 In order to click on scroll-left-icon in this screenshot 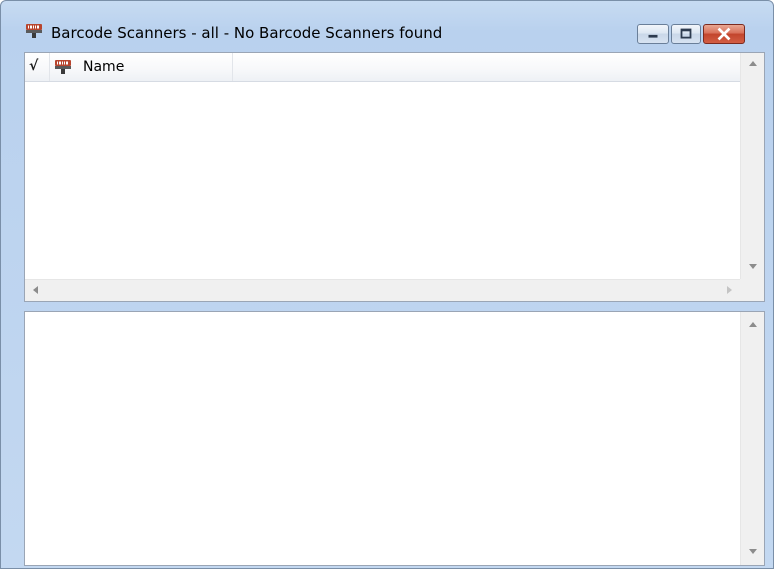, I will do `click(35, 290)`.